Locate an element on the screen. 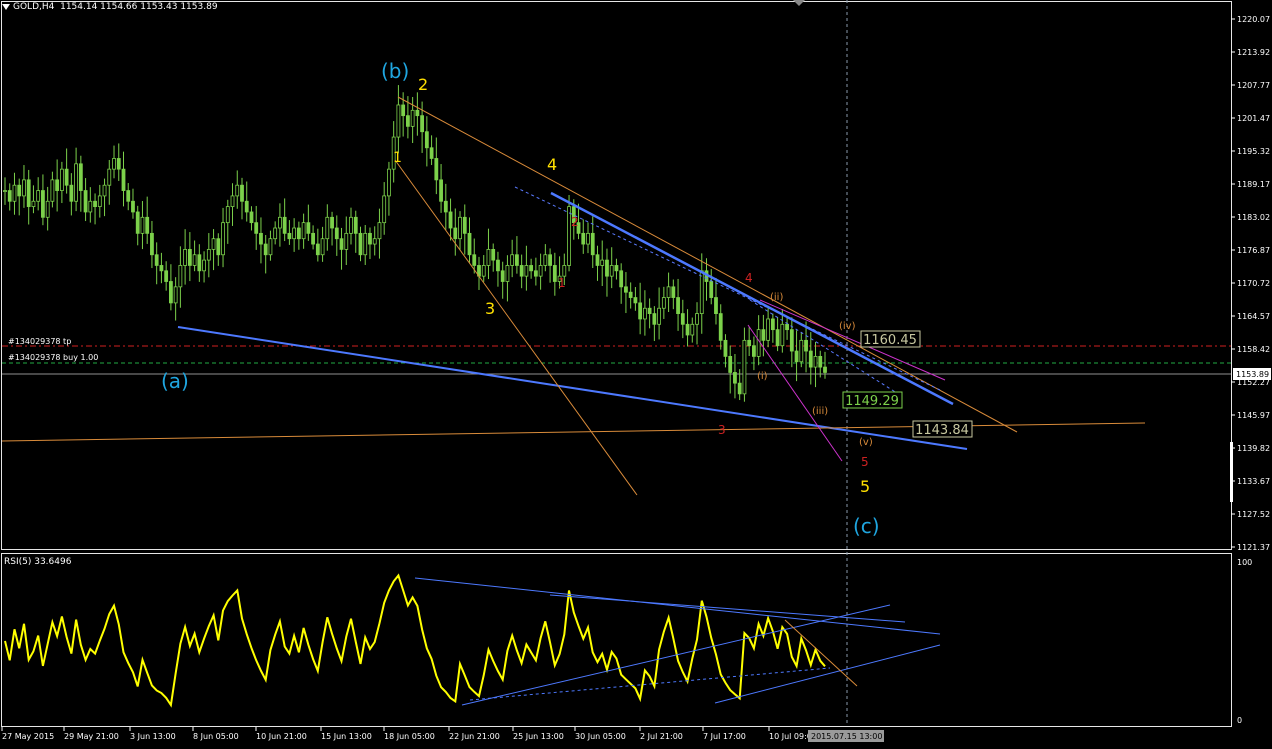 The image size is (1272, 749). price-tick-label: 1145.97 is located at coordinates (1253, 415).